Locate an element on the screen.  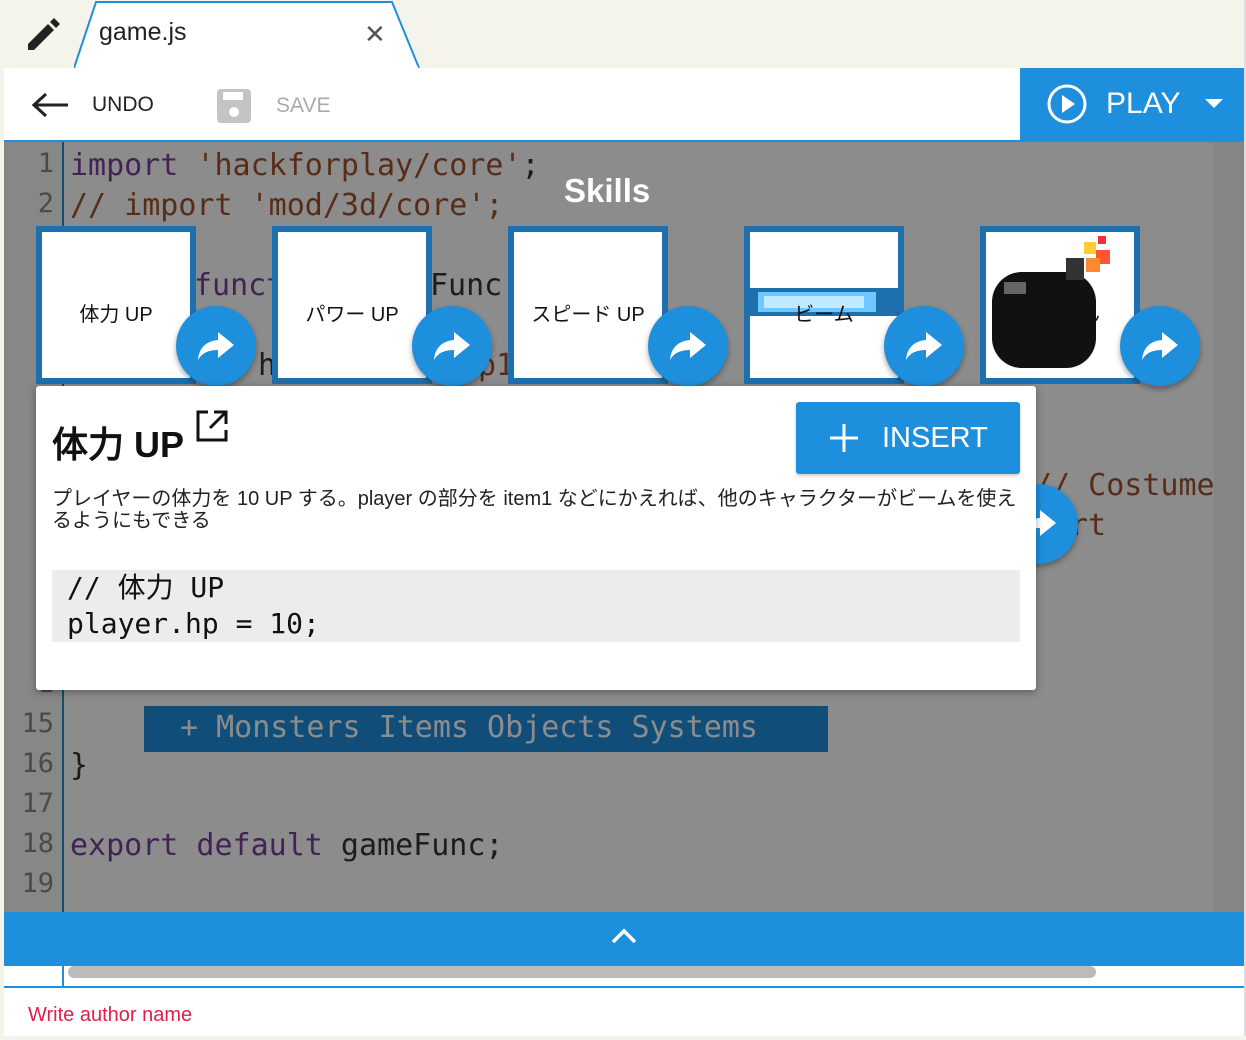
skill-card-bomb: ばくだん is located at coordinates (1060, 305).